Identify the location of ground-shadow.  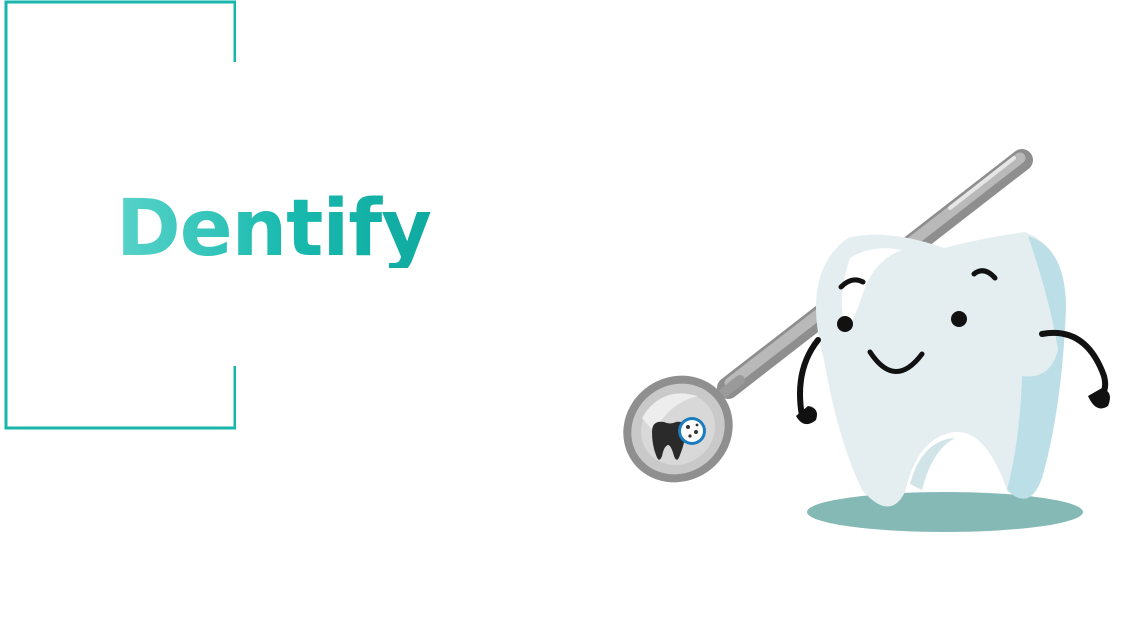
(945, 512).